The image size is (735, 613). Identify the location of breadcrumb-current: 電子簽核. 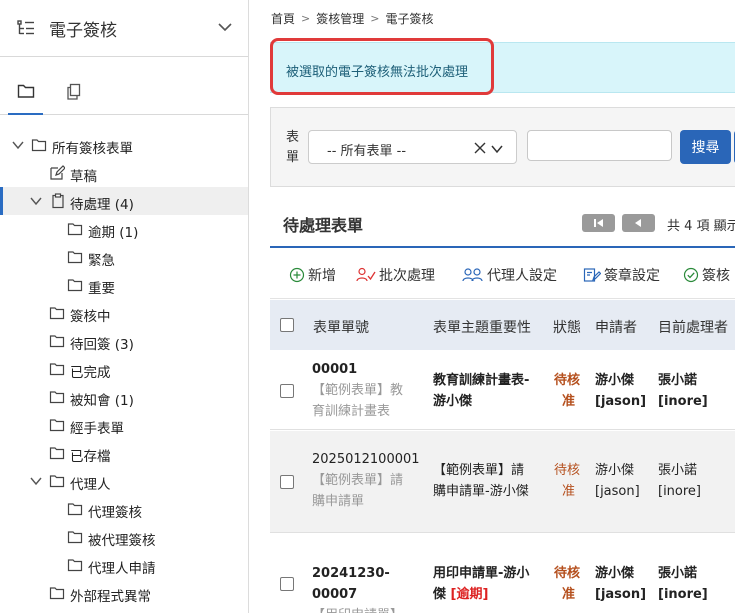
(409, 19).